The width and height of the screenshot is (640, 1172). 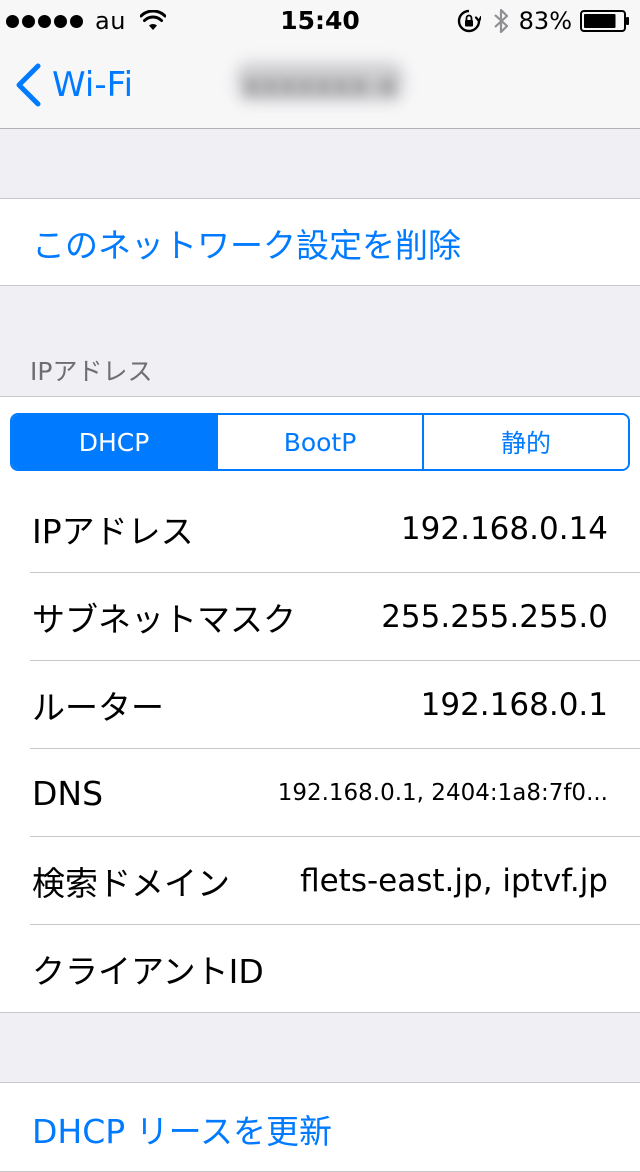 What do you see at coordinates (454, 881) in the screenshot?
I see `row-value: flets-east.jp, iptvf.jp` at bounding box center [454, 881].